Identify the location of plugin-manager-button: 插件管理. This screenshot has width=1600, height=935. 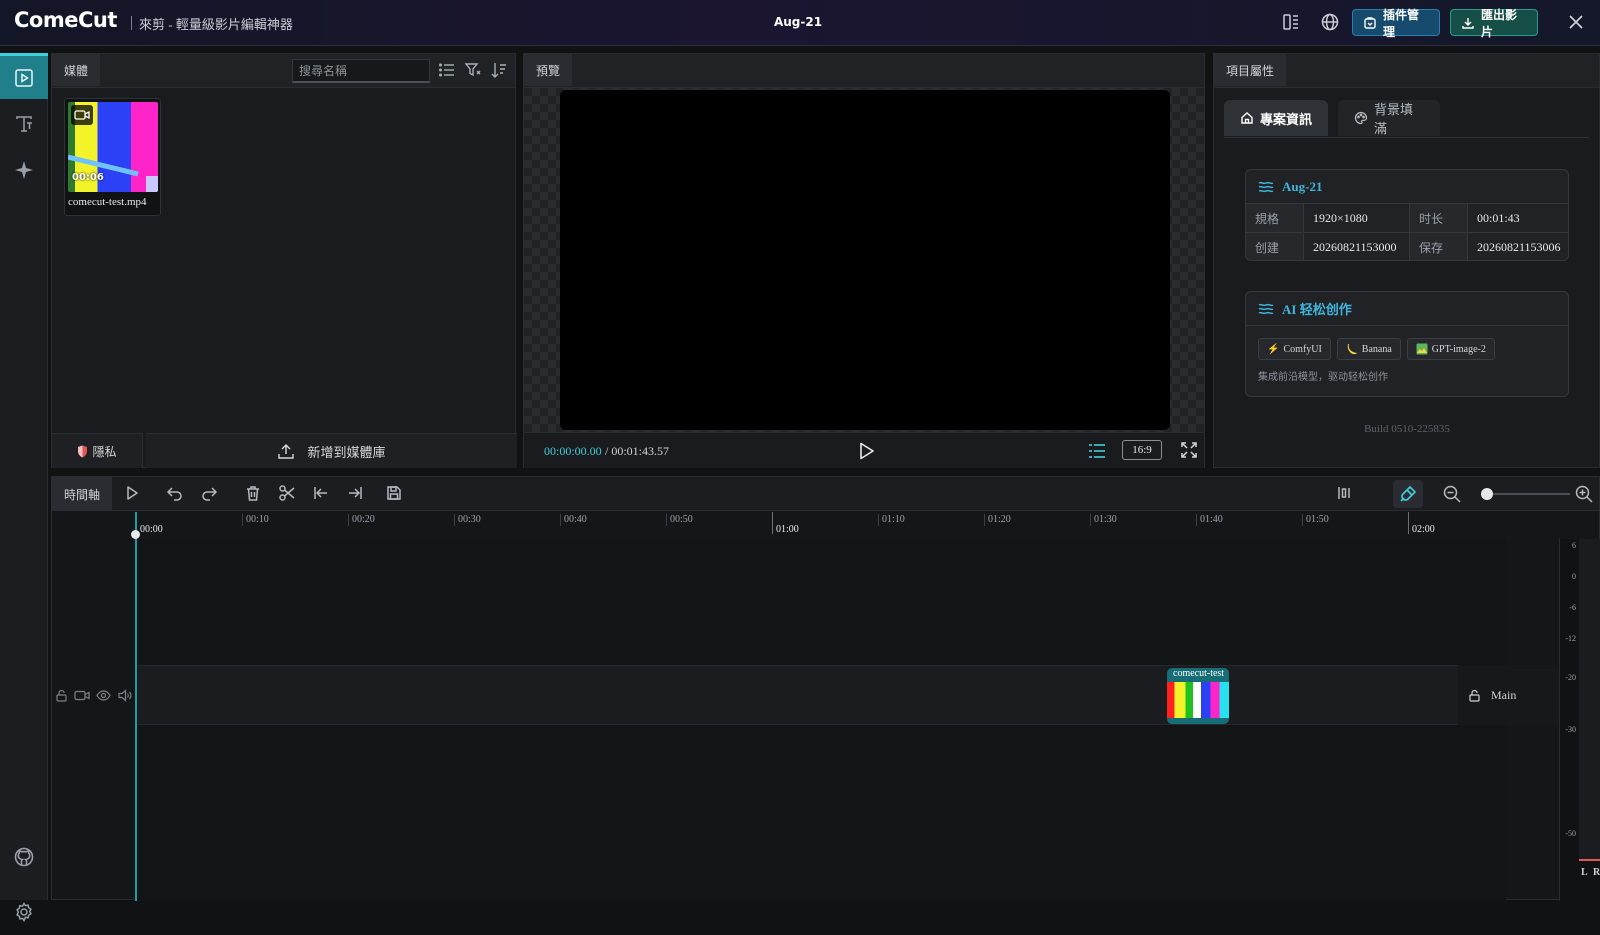
(1396, 23).